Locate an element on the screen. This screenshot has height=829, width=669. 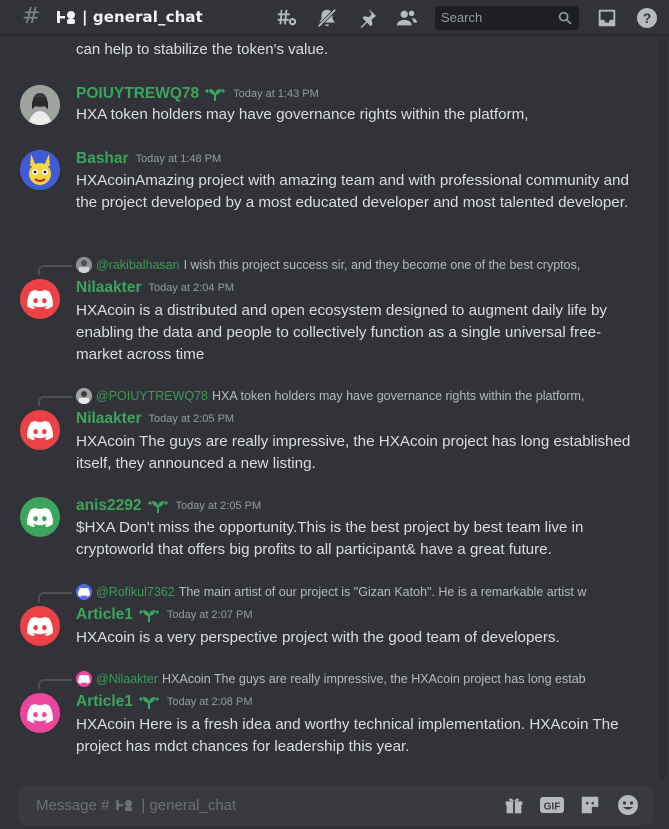
message-composer: Message # | general_chat GIF is located at coordinates (335, 805).